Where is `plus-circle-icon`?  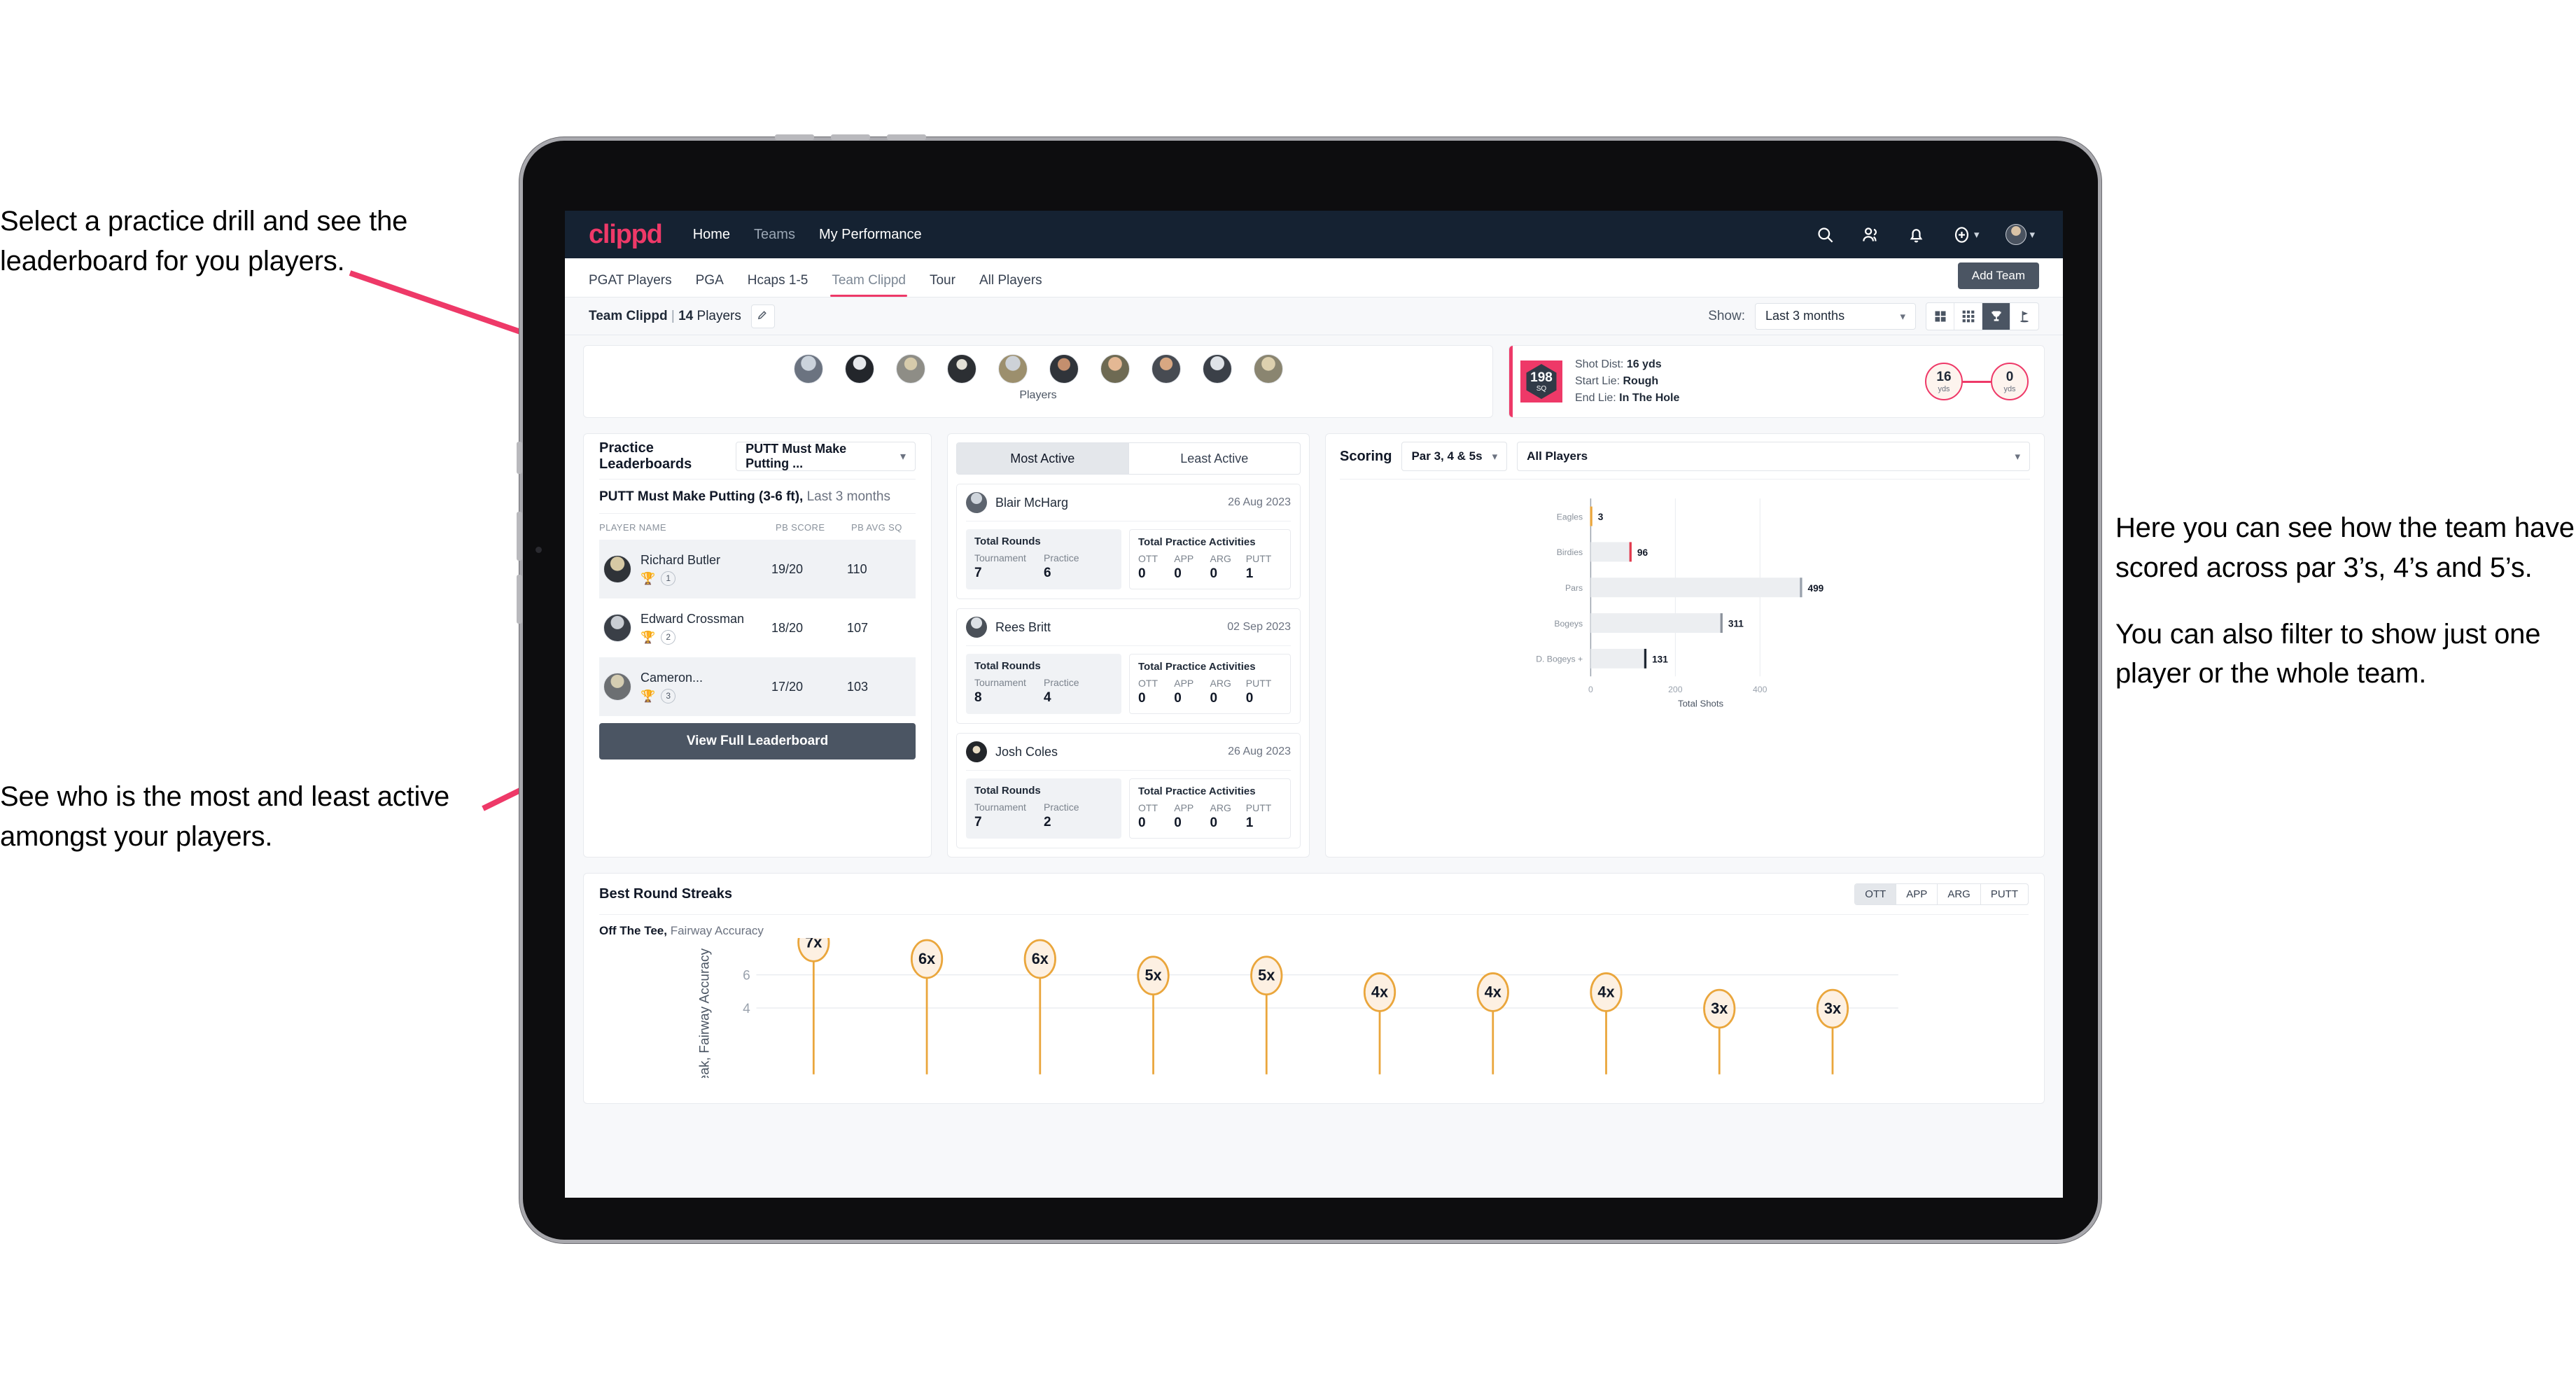 plus-circle-icon is located at coordinates (1961, 234).